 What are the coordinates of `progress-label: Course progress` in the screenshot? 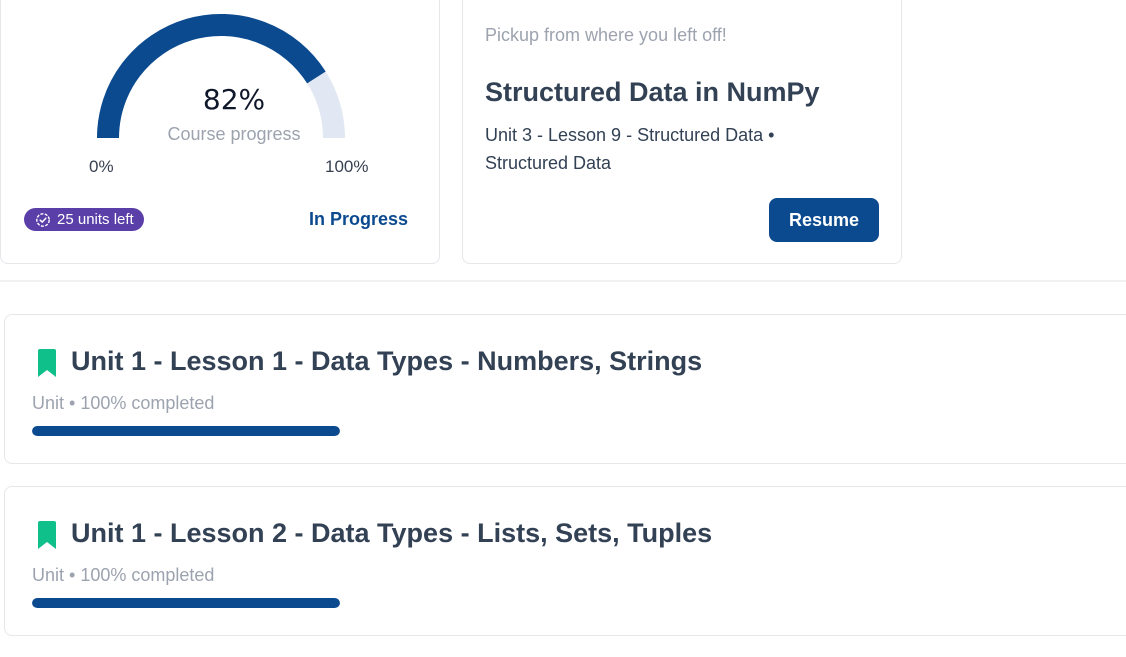 It's located at (234, 134).